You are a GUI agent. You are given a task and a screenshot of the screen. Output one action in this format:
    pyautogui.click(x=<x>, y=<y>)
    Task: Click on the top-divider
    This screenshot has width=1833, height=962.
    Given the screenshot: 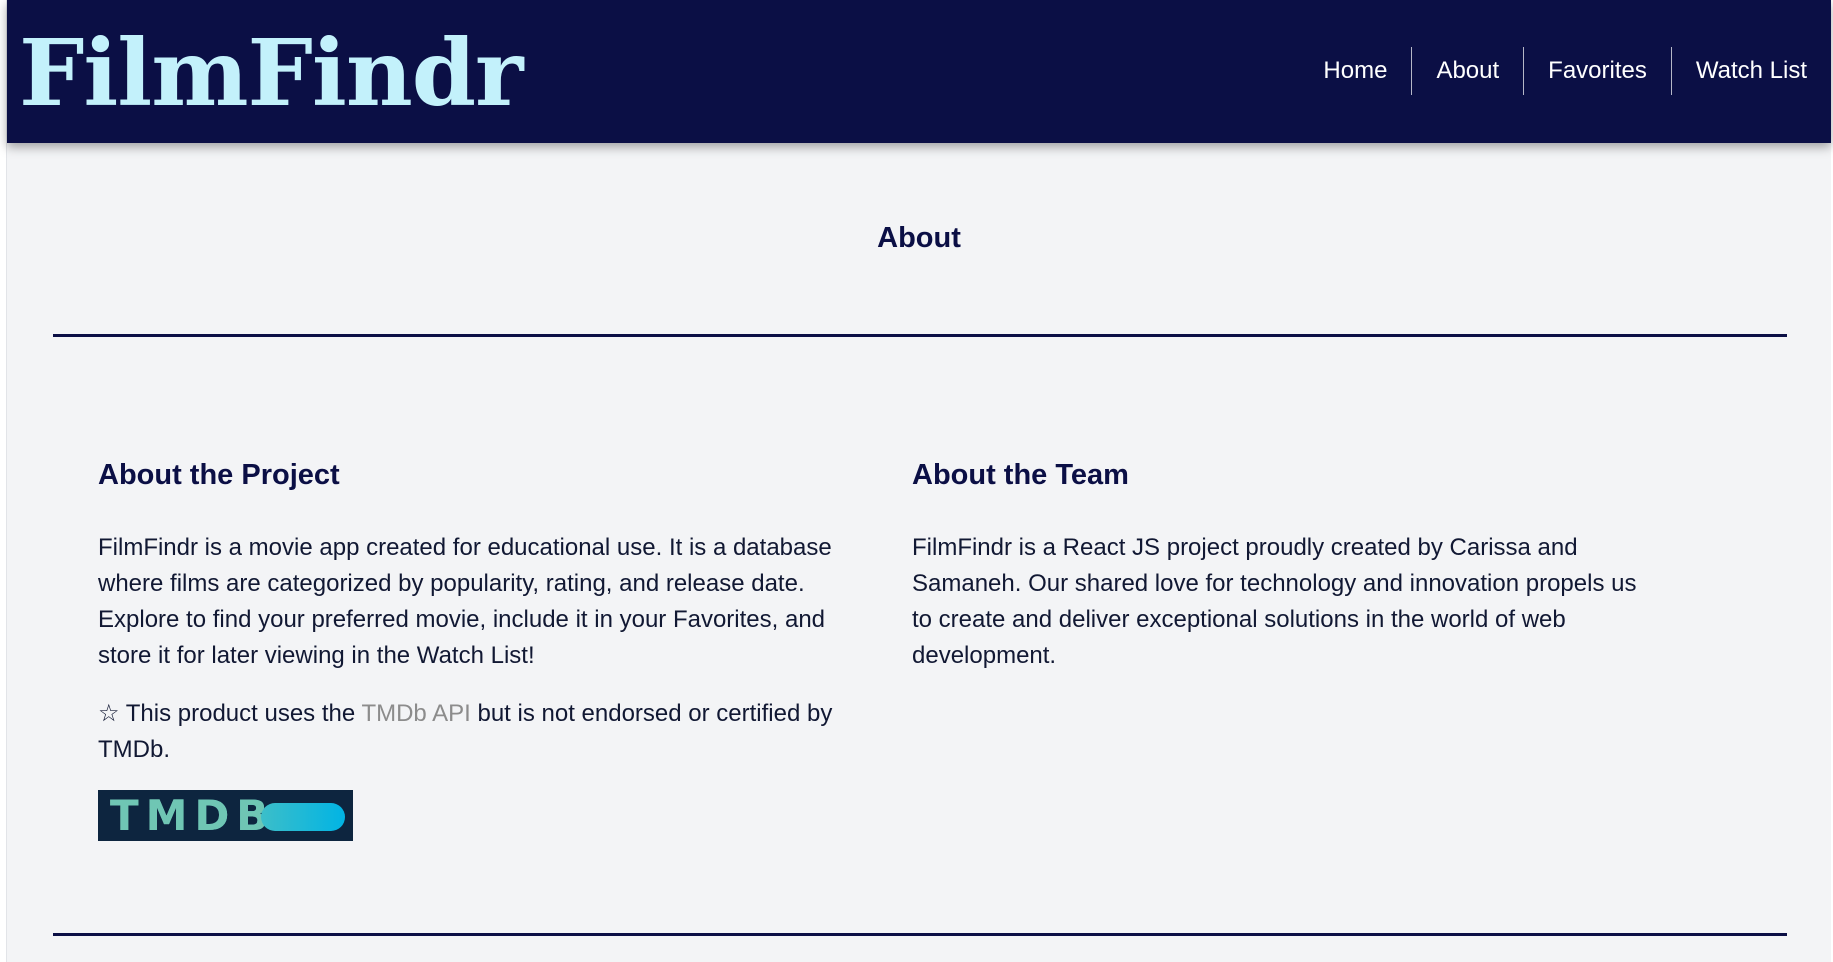 What is the action you would take?
    pyautogui.click(x=920, y=335)
    